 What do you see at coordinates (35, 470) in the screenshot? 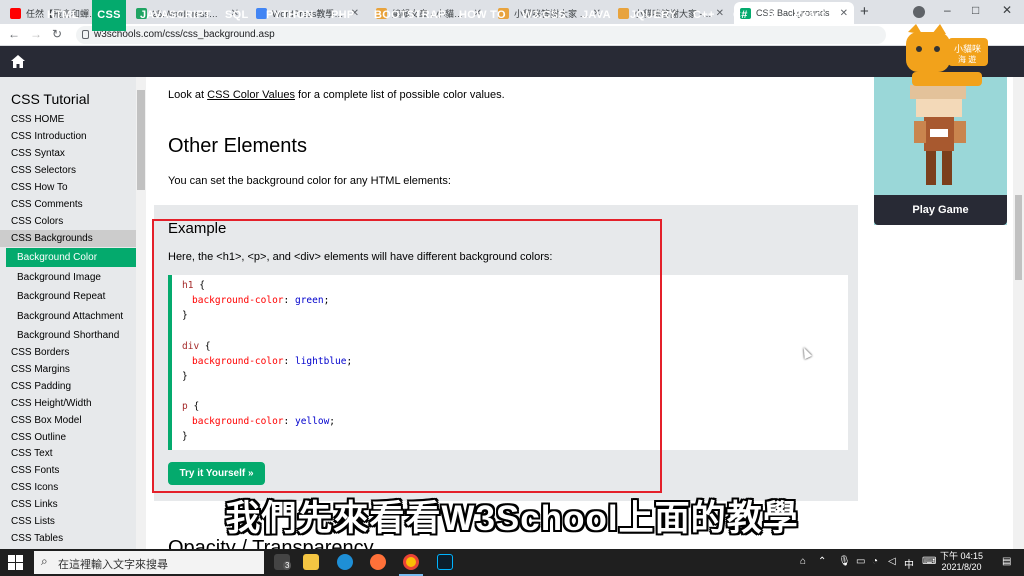
I see `sidebar-item: CSS Fonts` at bounding box center [35, 470].